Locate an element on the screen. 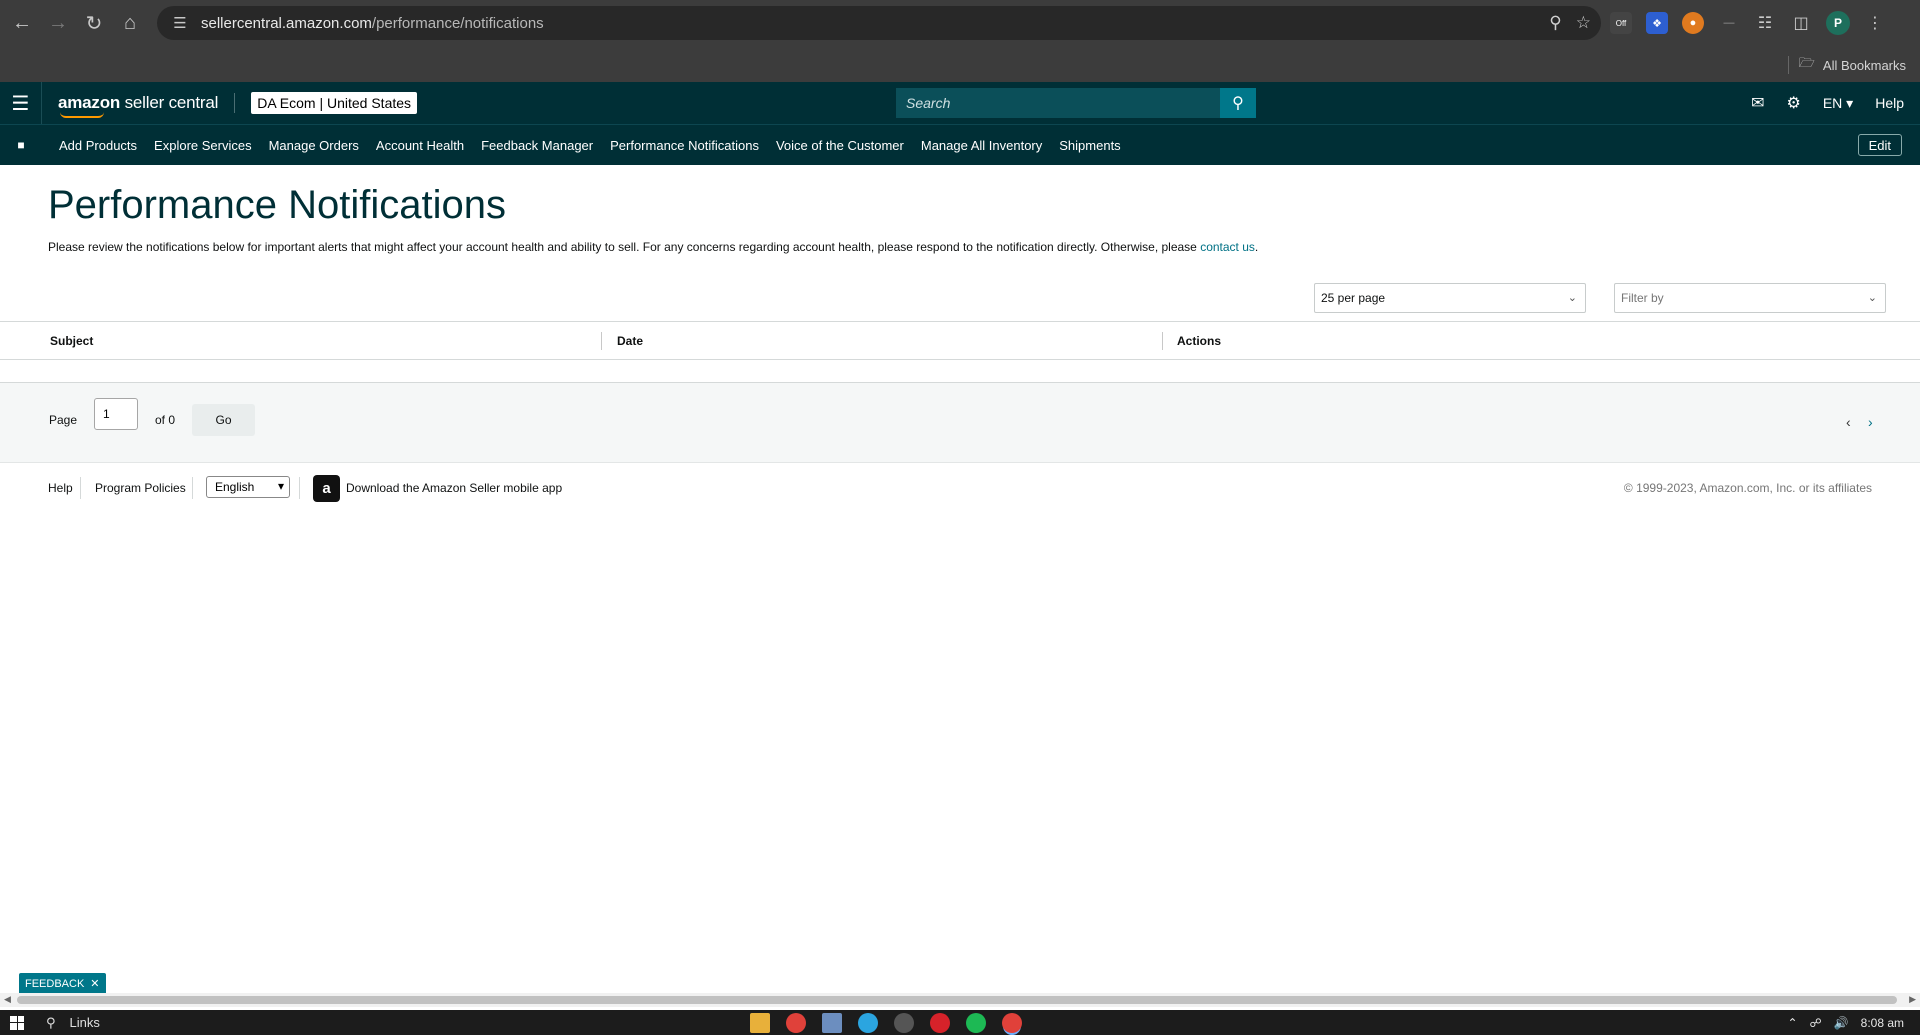 This screenshot has height=1035, width=1920. taskbar-search-label: Links is located at coordinates (84, 1022).